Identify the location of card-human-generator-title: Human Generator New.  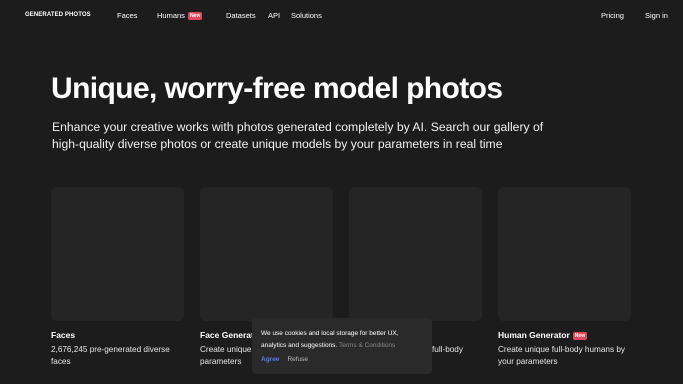
(543, 335).